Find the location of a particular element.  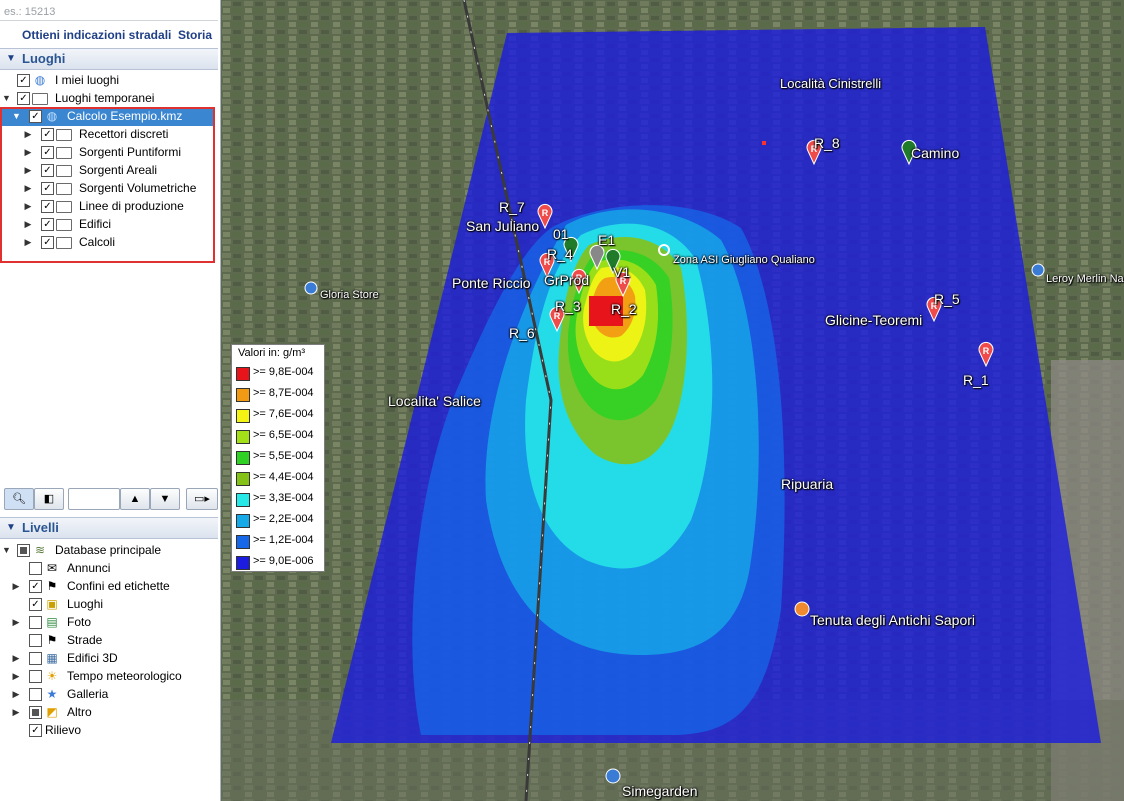

legend-item: >= 7,6E-004 is located at coordinates (279, 415).